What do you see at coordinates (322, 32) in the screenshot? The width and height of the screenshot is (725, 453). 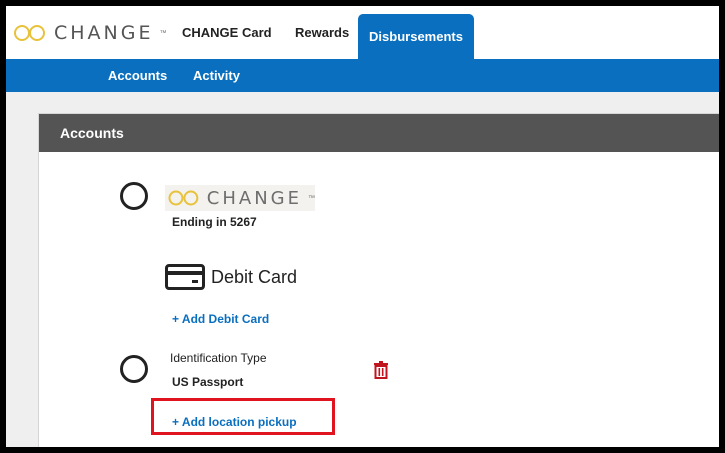 I see `tab-rewards: Rewards` at bounding box center [322, 32].